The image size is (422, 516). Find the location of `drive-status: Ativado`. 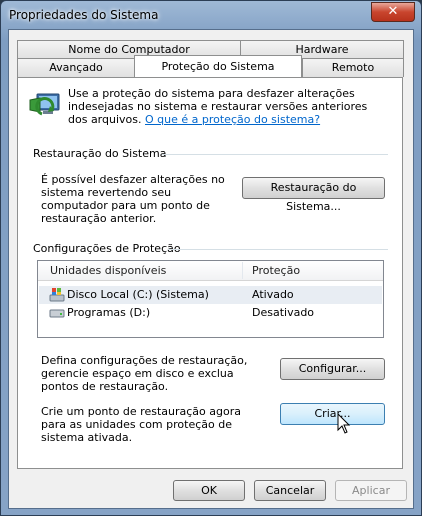

drive-status: Ativado is located at coordinates (273, 294).